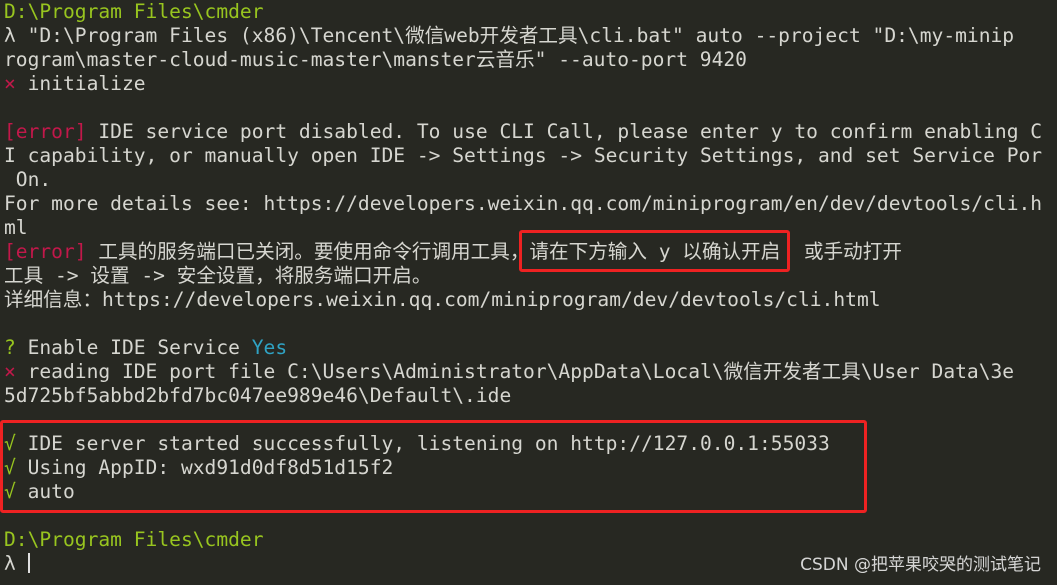 This screenshot has height=585, width=1057. Describe the element at coordinates (28, 563) in the screenshot. I see `text-cursor` at that location.